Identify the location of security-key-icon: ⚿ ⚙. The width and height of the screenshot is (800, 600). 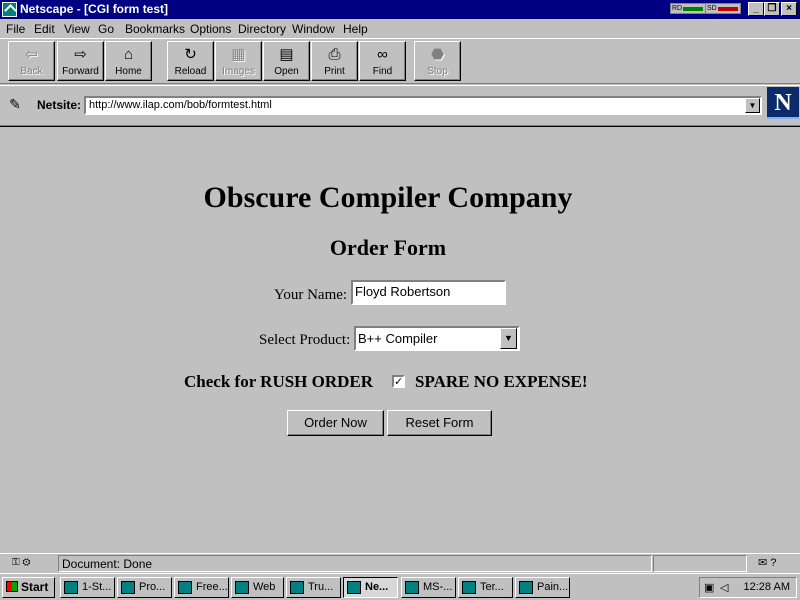
(30, 563).